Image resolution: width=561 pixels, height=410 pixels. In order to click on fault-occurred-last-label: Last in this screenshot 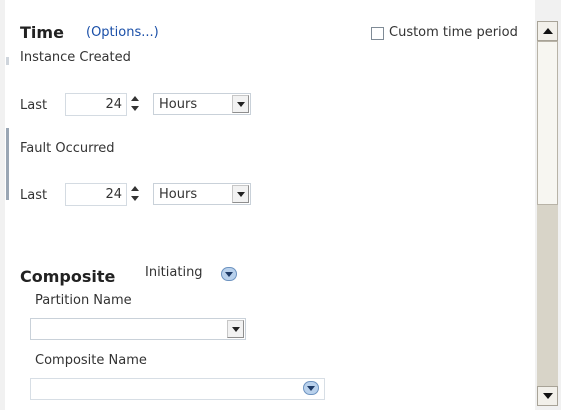, I will do `click(34, 195)`.